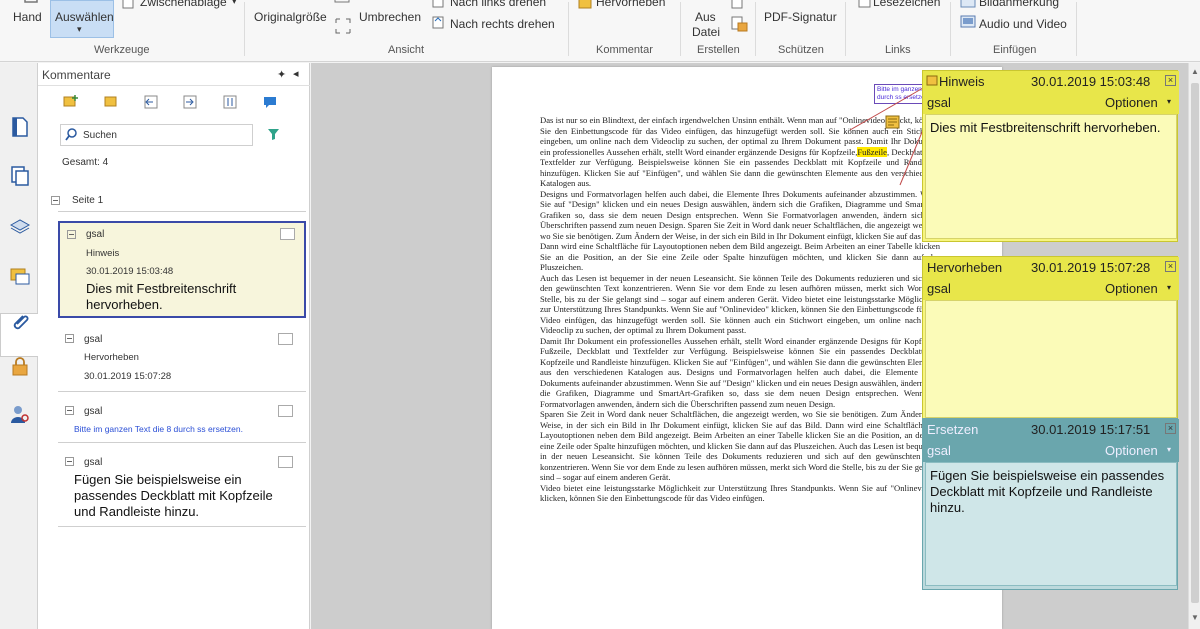 Image resolution: width=1200 pixels, height=629 pixels. Describe the element at coordinates (182, 358) in the screenshot. I see `comment-item: gsal Hervorheben 30.01.2019 15:07:28` at that location.